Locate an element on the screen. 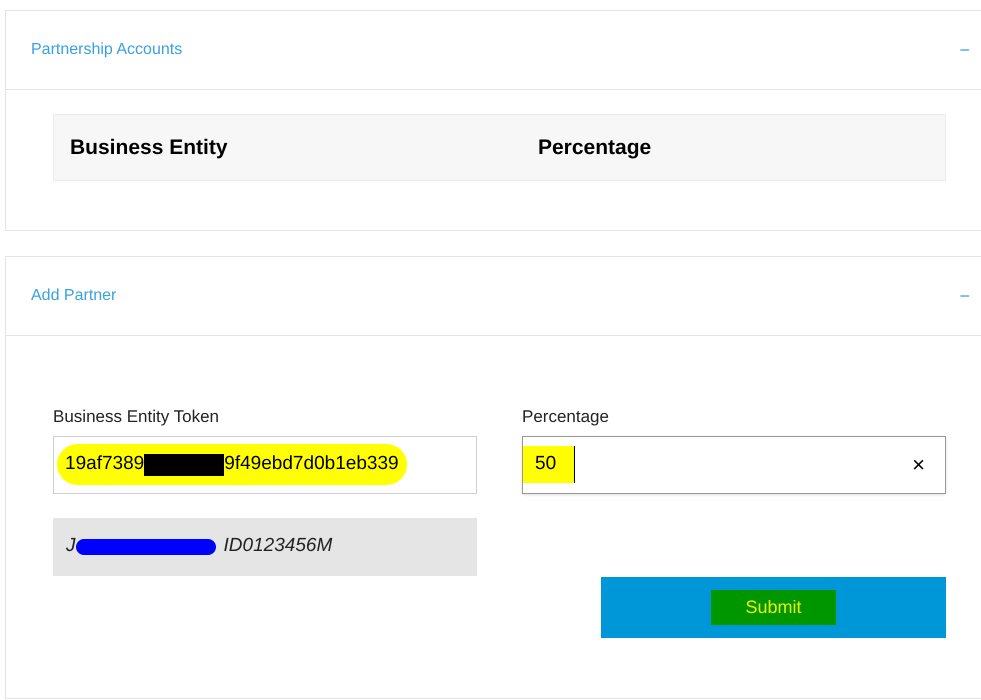  panel-title: Add Partner is located at coordinates (73, 296).